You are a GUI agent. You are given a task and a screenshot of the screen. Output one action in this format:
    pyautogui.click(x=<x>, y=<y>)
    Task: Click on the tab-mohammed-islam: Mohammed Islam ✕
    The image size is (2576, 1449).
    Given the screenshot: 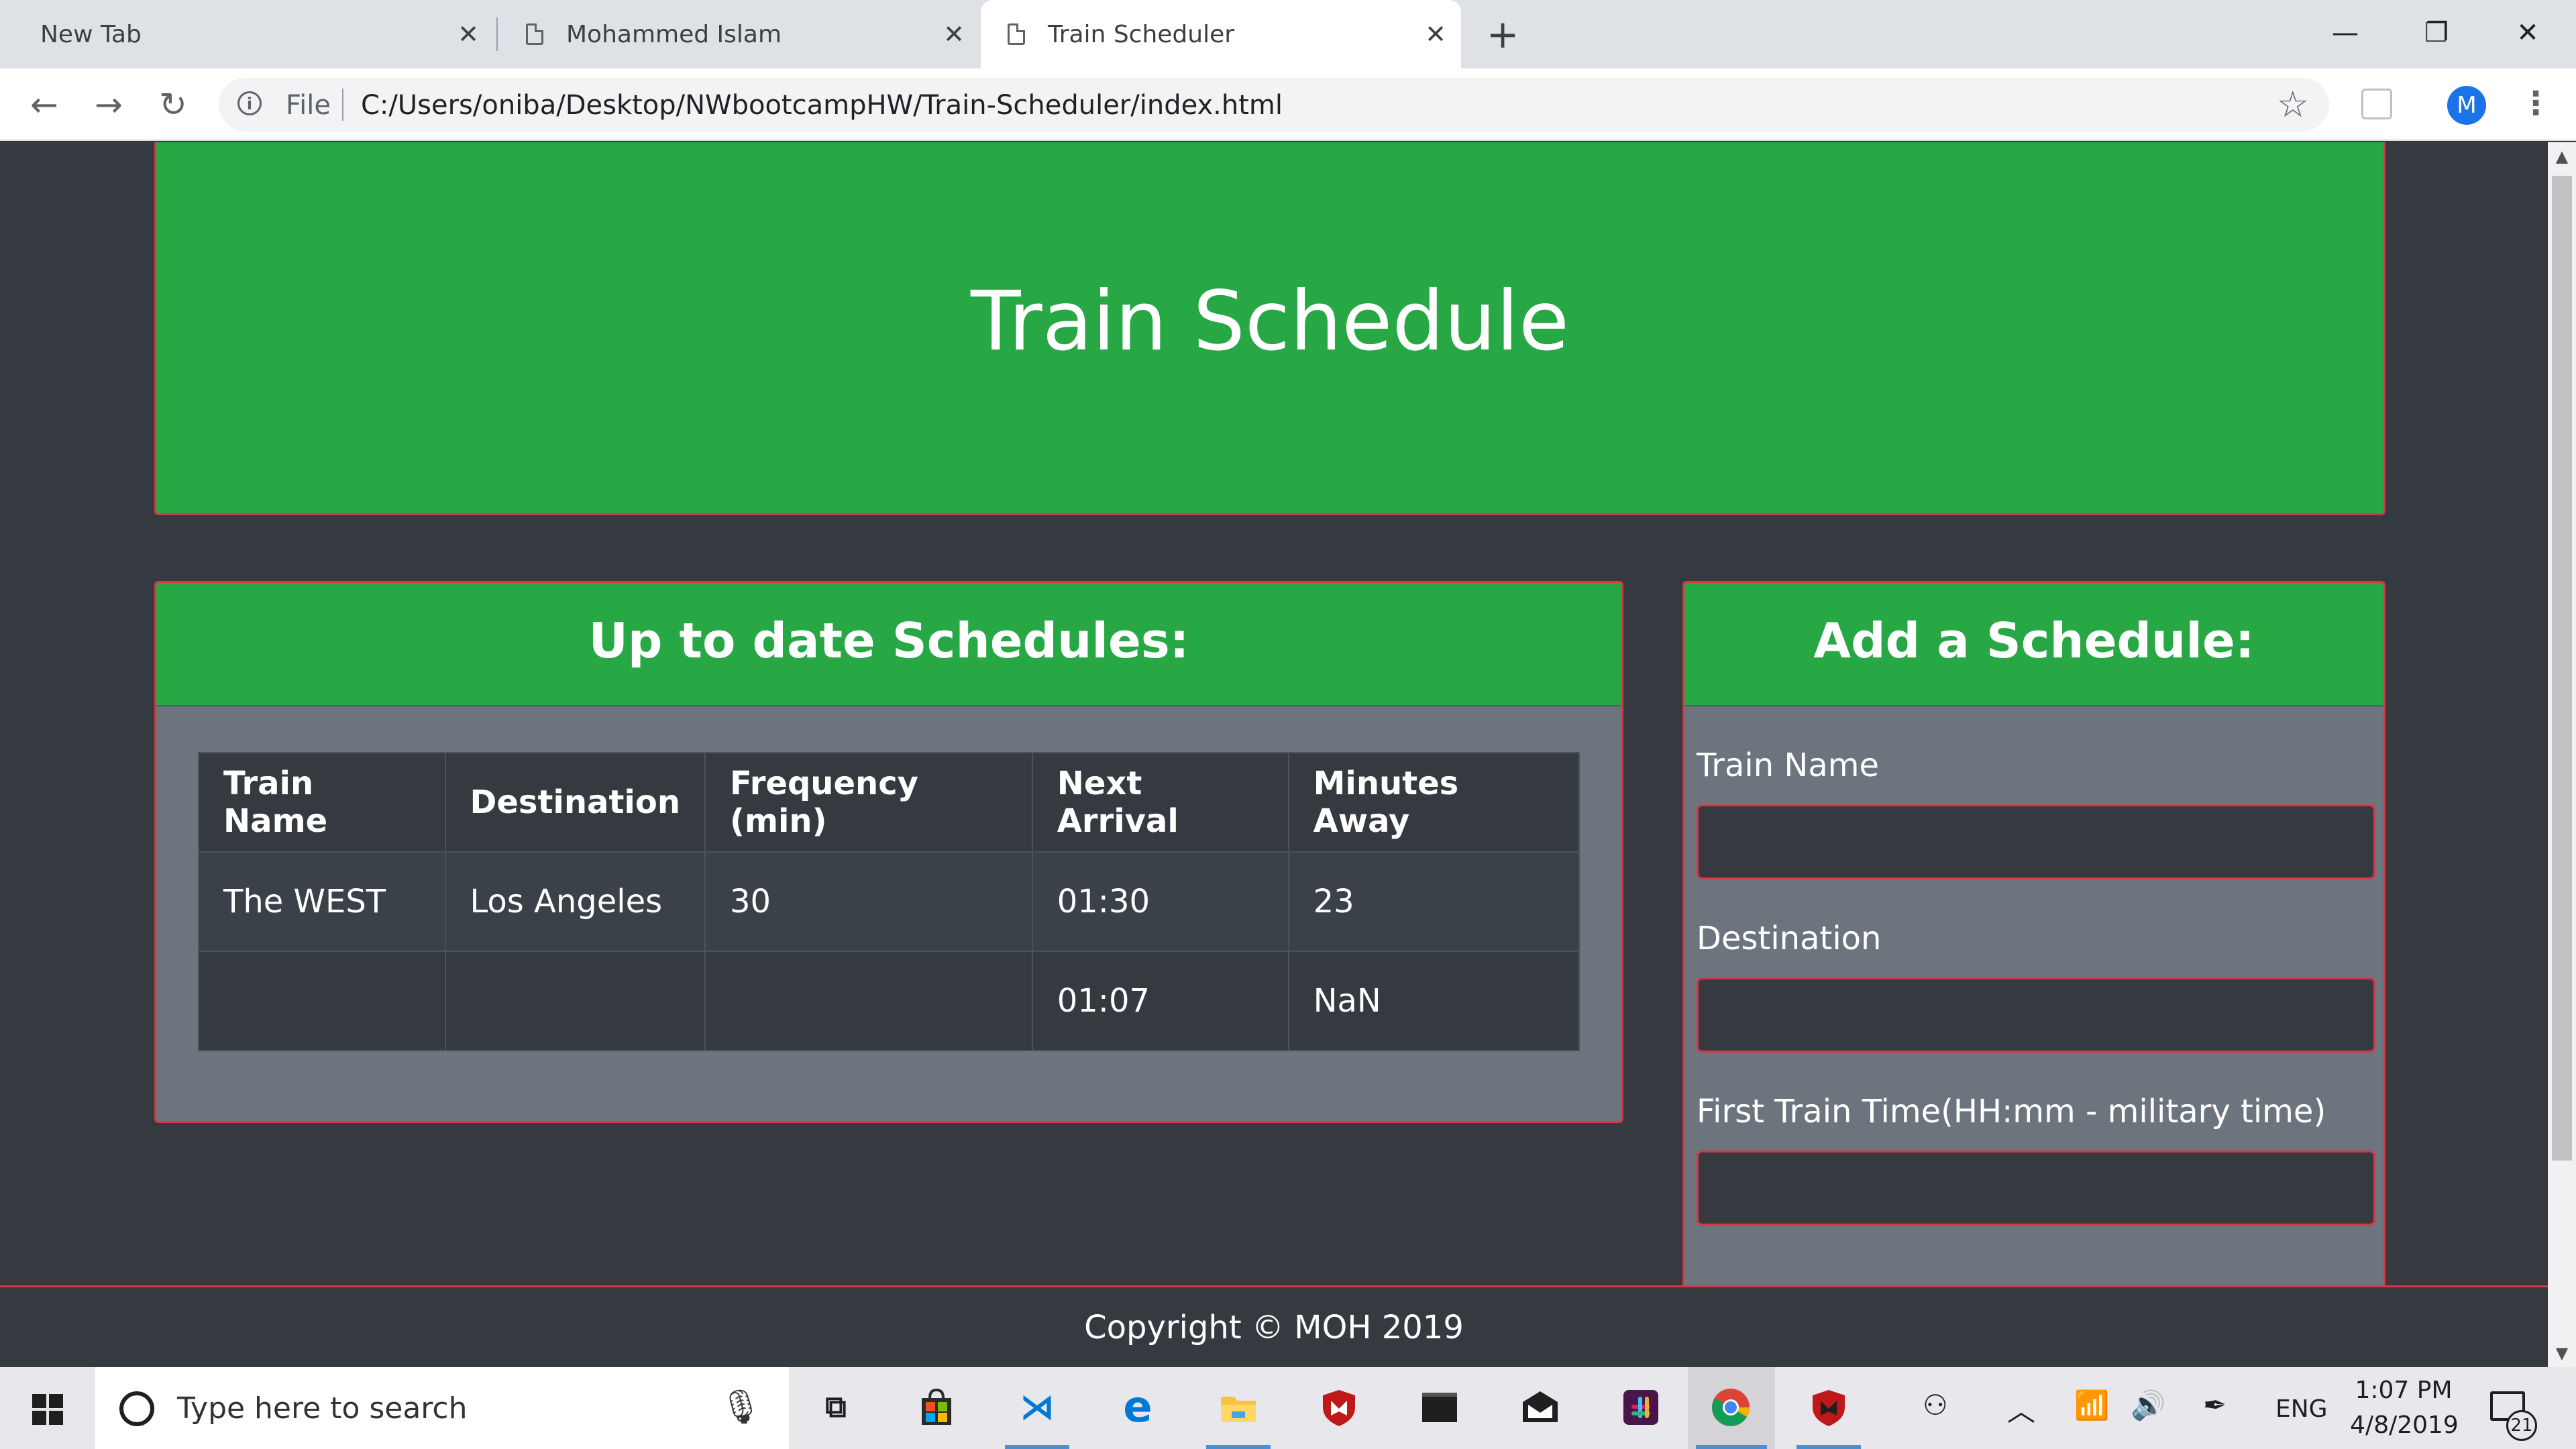 What is the action you would take?
    pyautogui.click(x=739, y=34)
    